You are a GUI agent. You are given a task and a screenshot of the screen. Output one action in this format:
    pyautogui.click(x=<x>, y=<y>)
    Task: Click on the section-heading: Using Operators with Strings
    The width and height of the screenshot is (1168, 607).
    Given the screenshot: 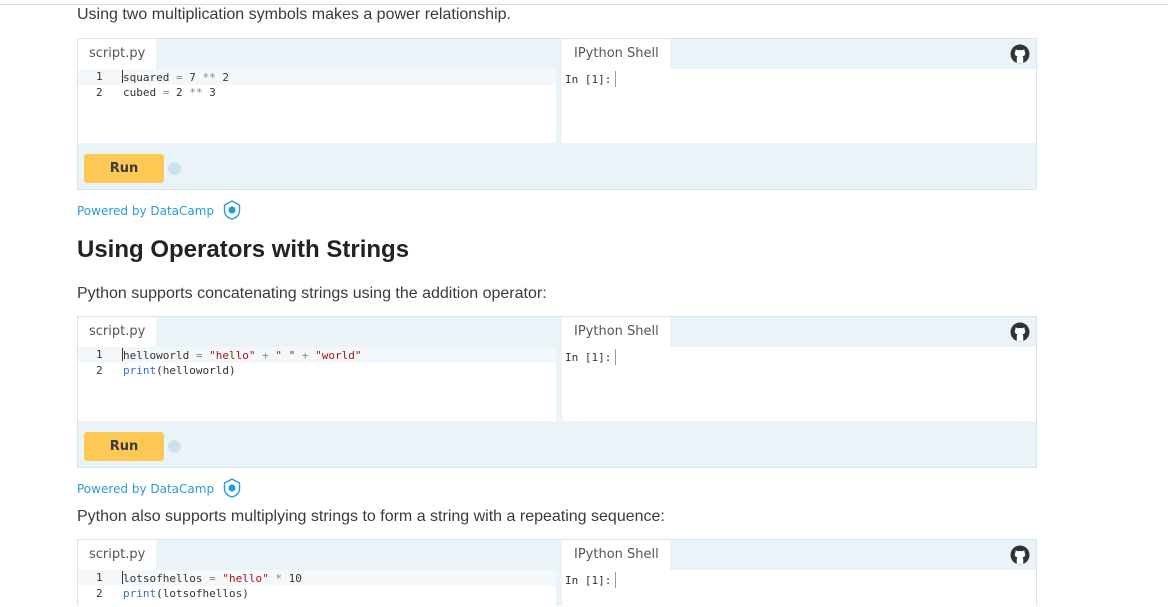 What is the action you would take?
    pyautogui.click(x=243, y=249)
    